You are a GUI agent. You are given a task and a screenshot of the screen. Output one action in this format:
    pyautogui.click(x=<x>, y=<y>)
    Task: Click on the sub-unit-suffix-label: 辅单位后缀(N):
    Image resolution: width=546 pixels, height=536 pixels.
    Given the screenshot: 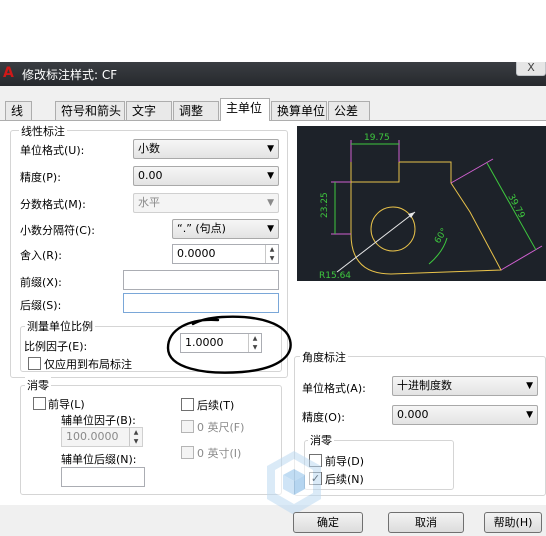 What is the action you would take?
    pyautogui.click(x=99, y=459)
    